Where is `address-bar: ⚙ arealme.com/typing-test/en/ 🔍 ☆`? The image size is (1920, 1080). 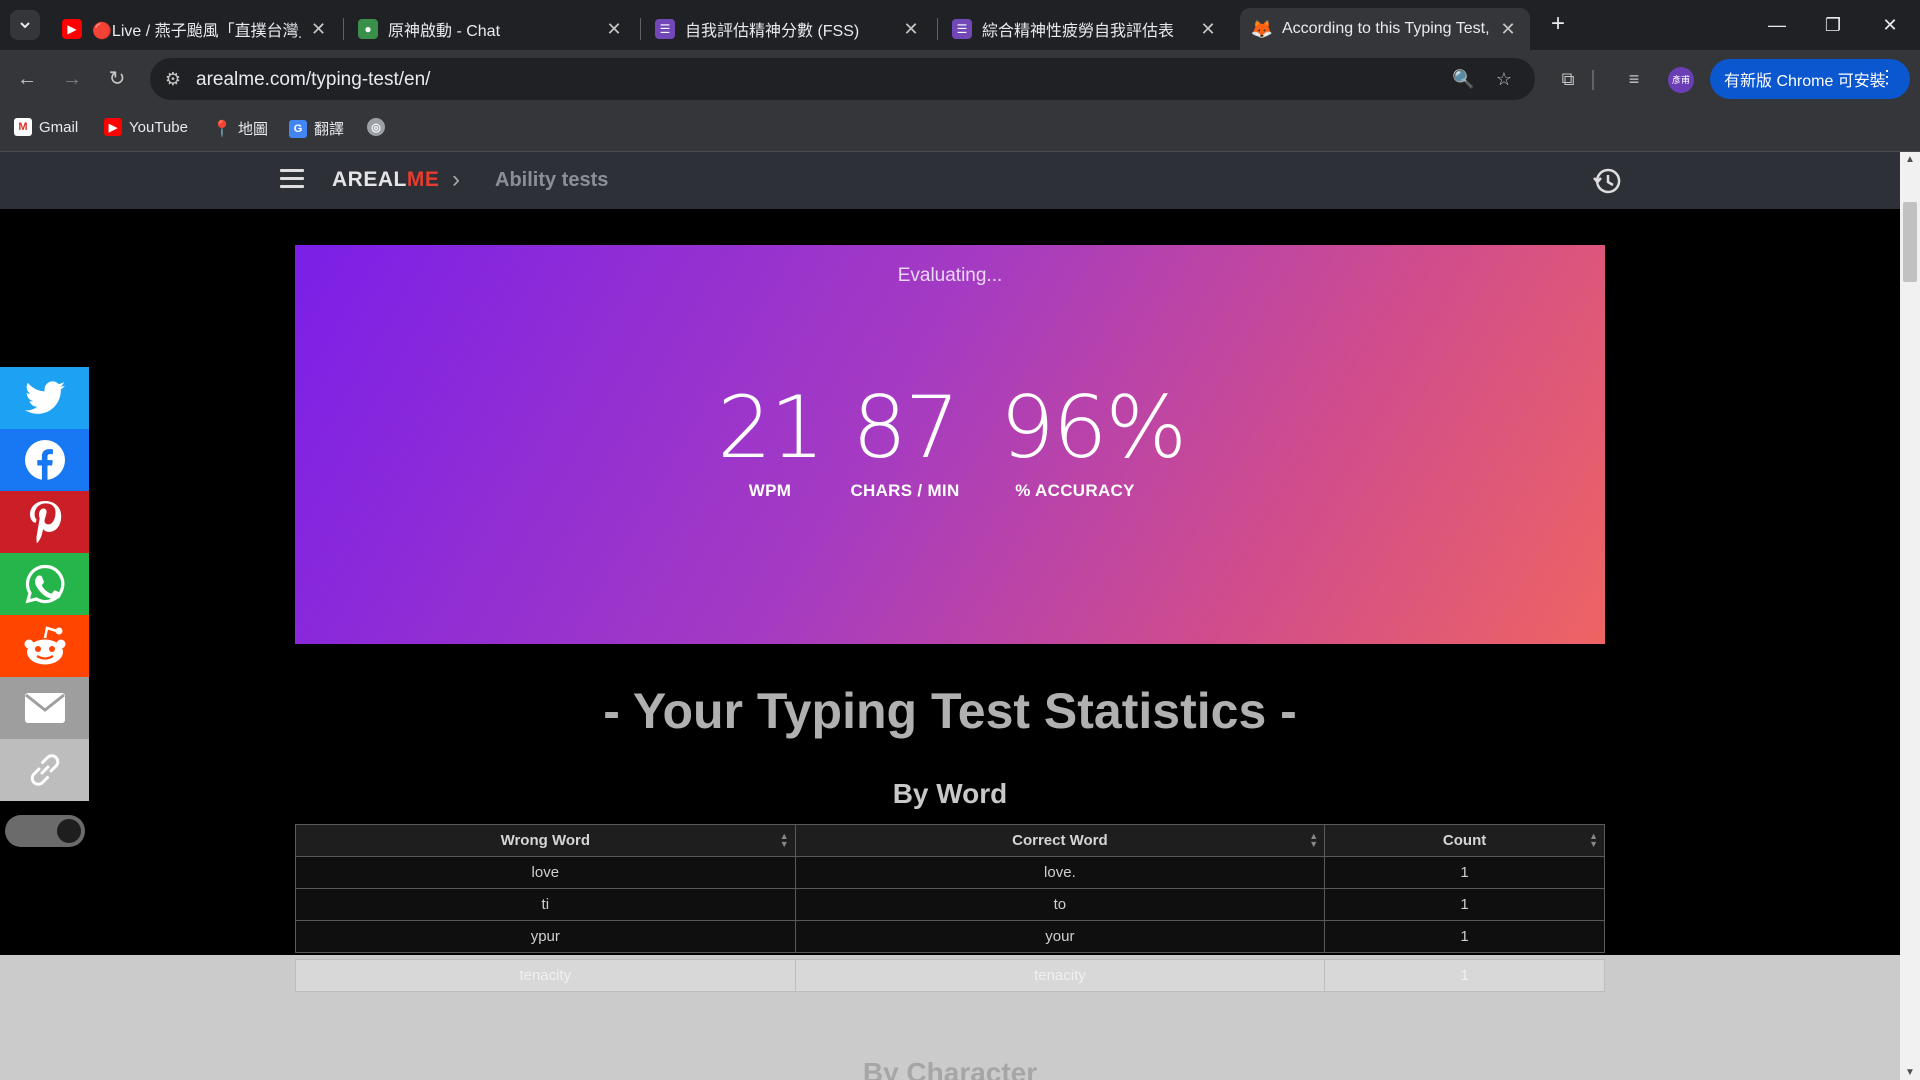
address-bar: ⚙ arealme.com/typing-test/en/ 🔍 ☆ is located at coordinates (842, 79).